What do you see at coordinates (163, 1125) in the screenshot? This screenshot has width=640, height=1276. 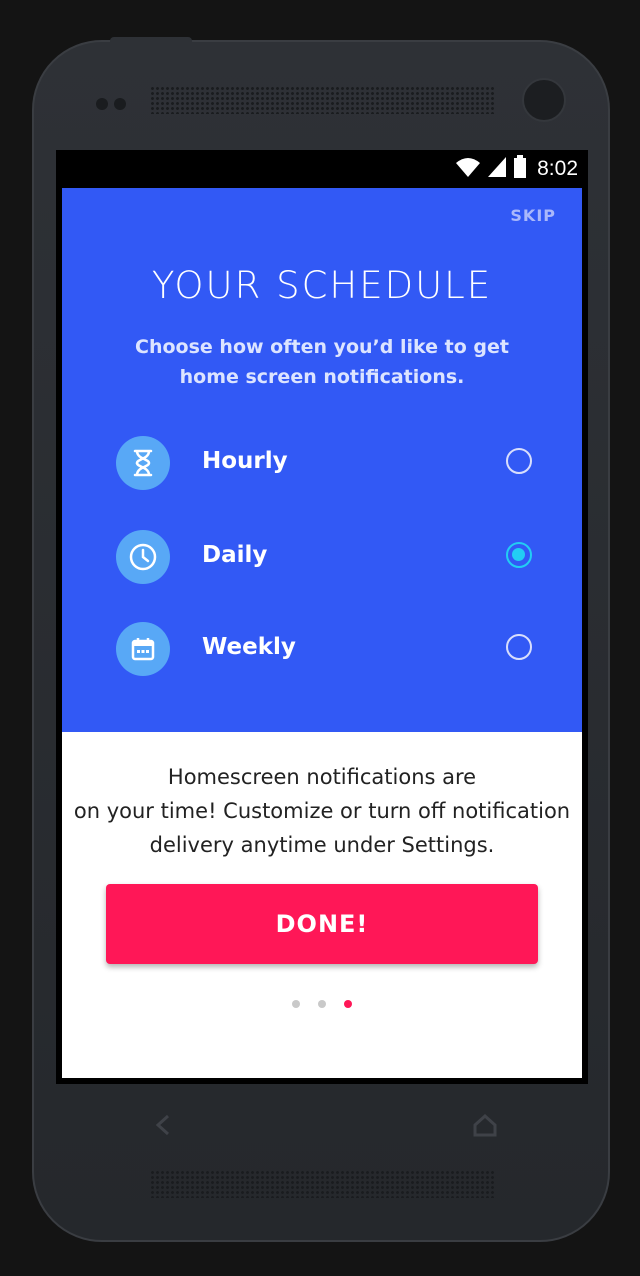 I see `back-nav-icon` at bounding box center [163, 1125].